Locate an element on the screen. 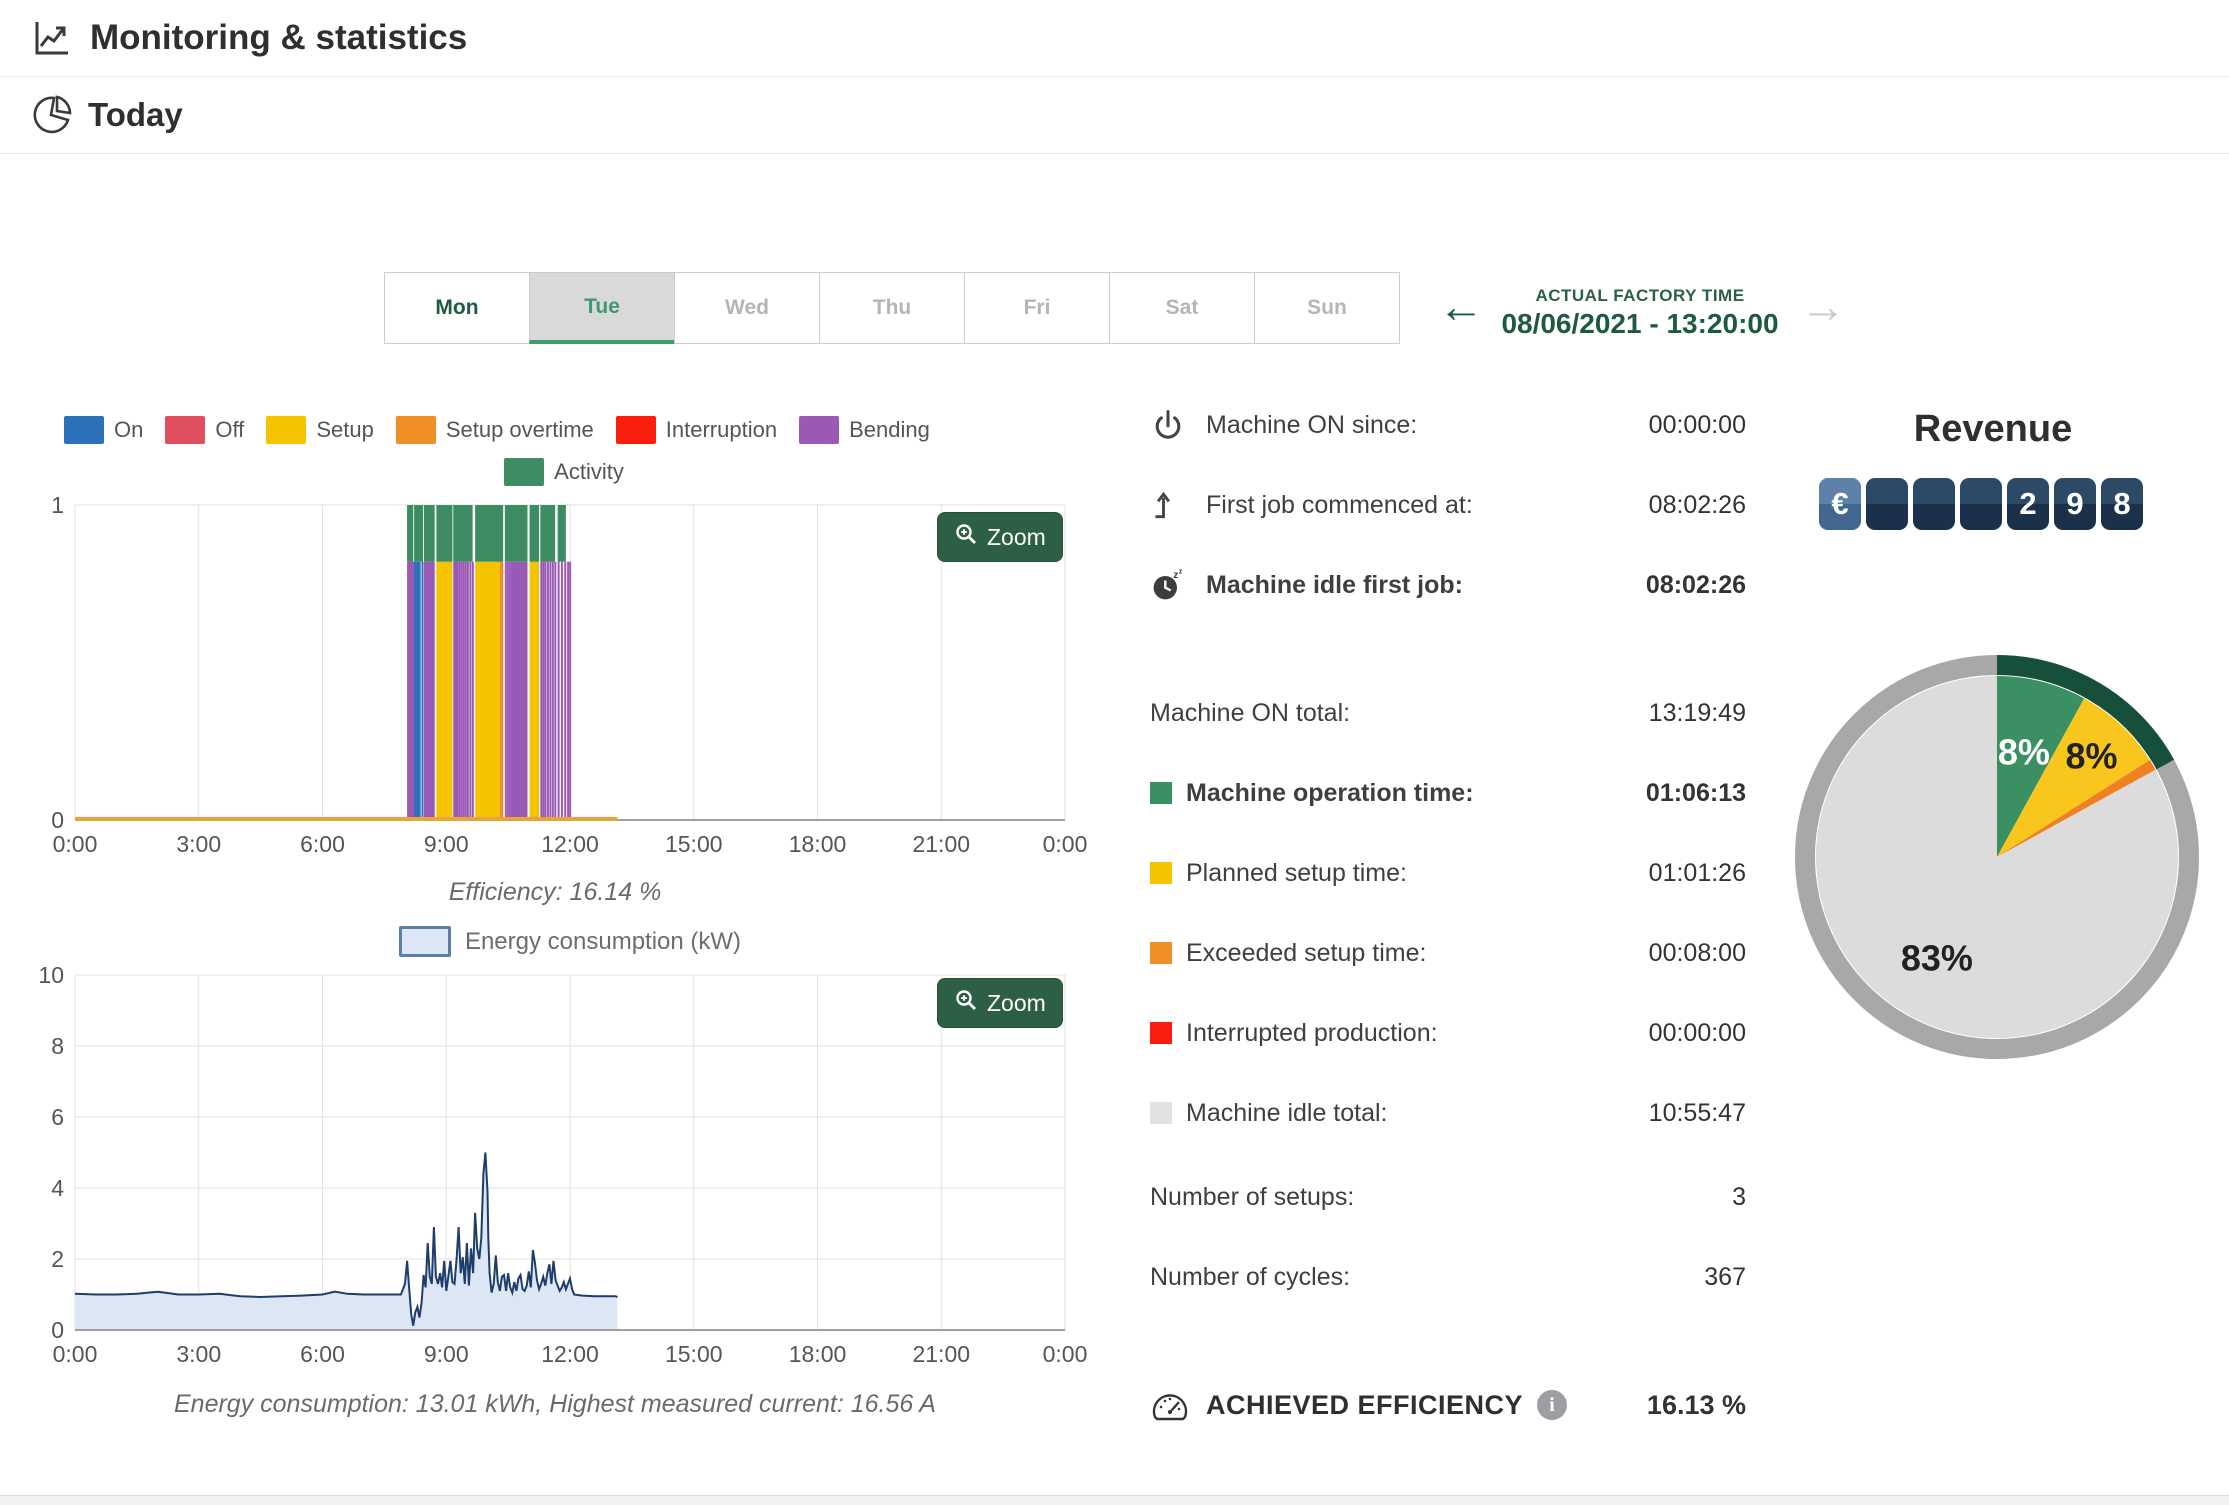  app-header: Monitoring & statistics is located at coordinates (1114, 38).